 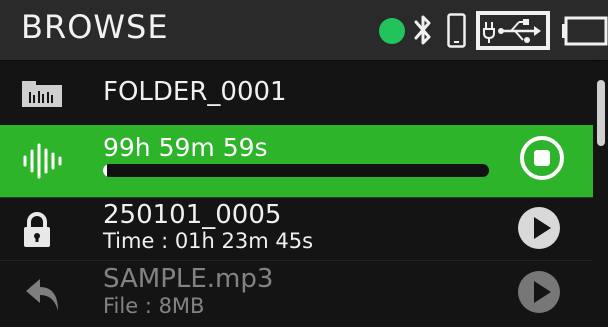 I want to click on lock-icon, so click(x=37, y=229).